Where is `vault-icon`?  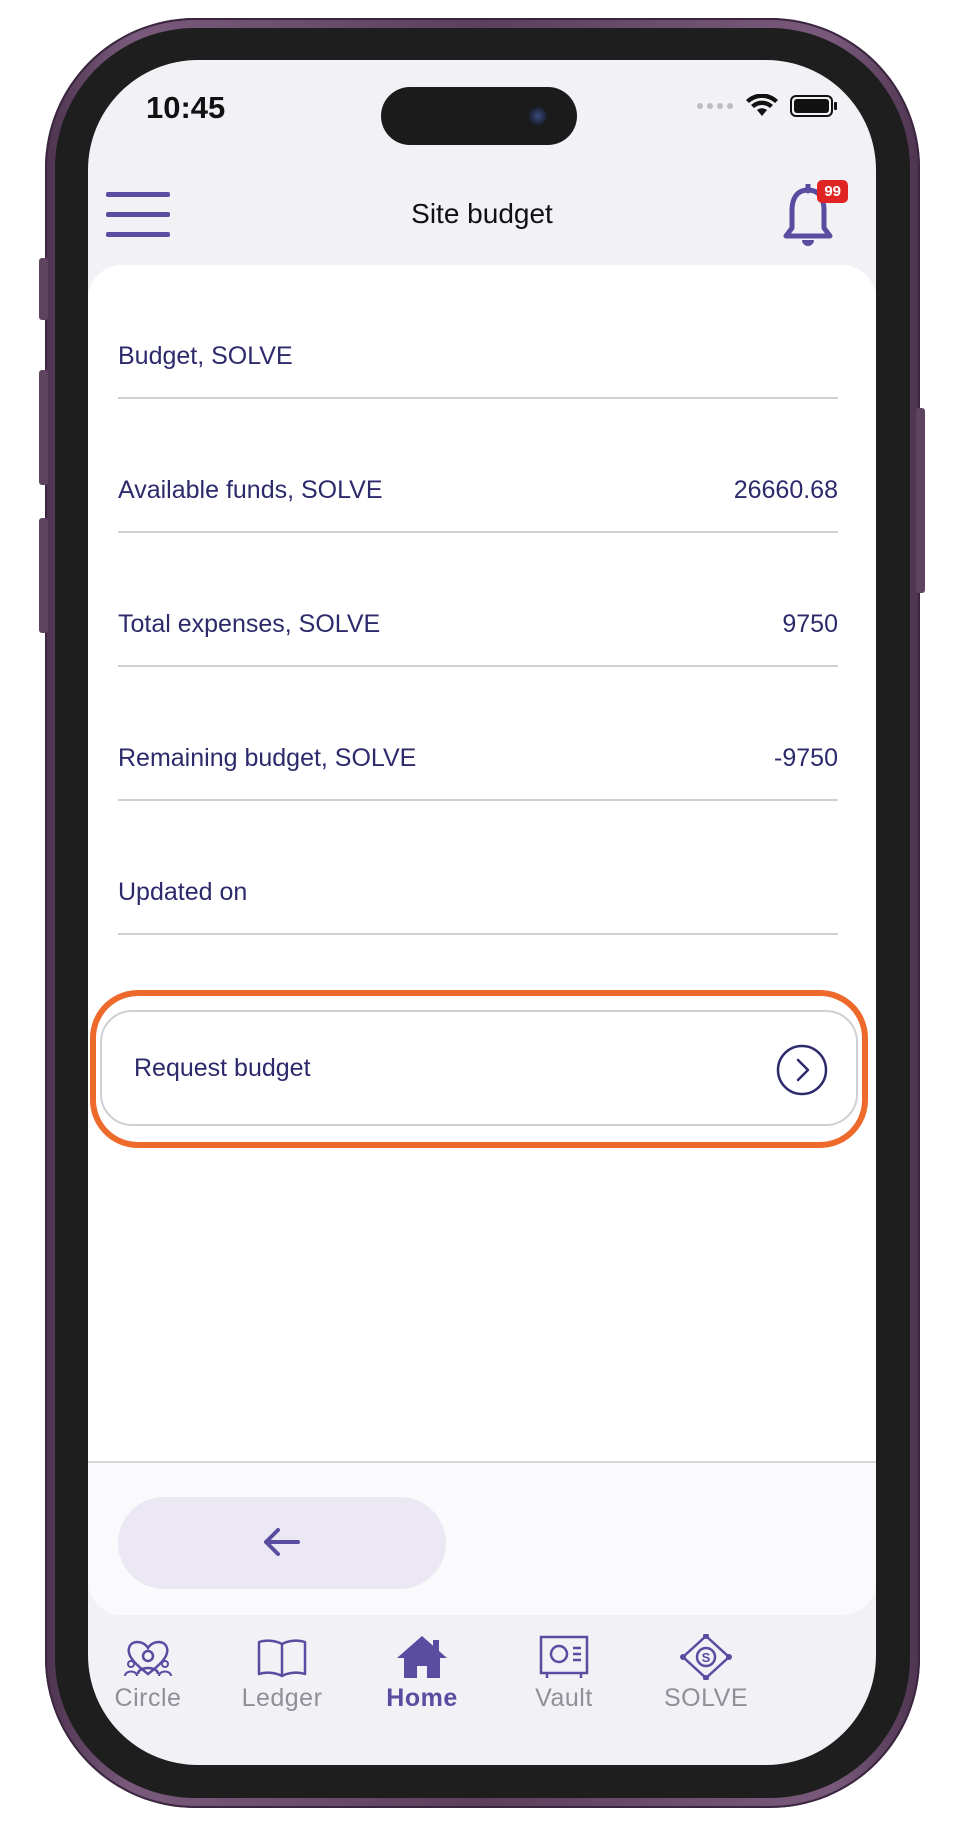
vault-icon is located at coordinates (564, 1656).